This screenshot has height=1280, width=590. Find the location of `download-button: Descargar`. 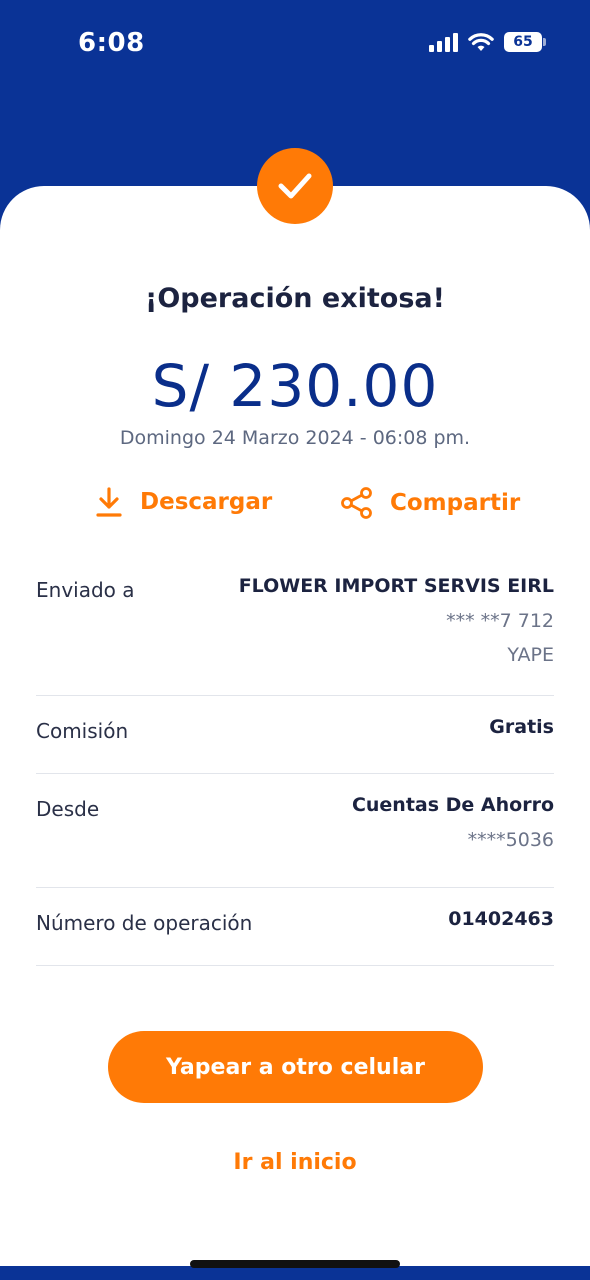

download-button: Descargar is located at coordinates (183, 502).